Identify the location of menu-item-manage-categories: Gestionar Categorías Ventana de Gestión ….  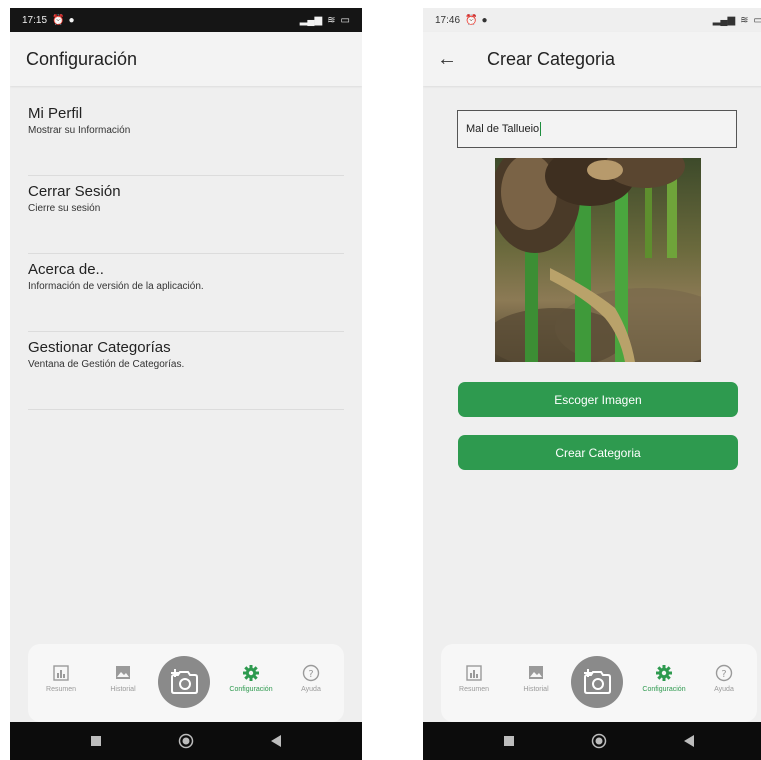
(186, 371).